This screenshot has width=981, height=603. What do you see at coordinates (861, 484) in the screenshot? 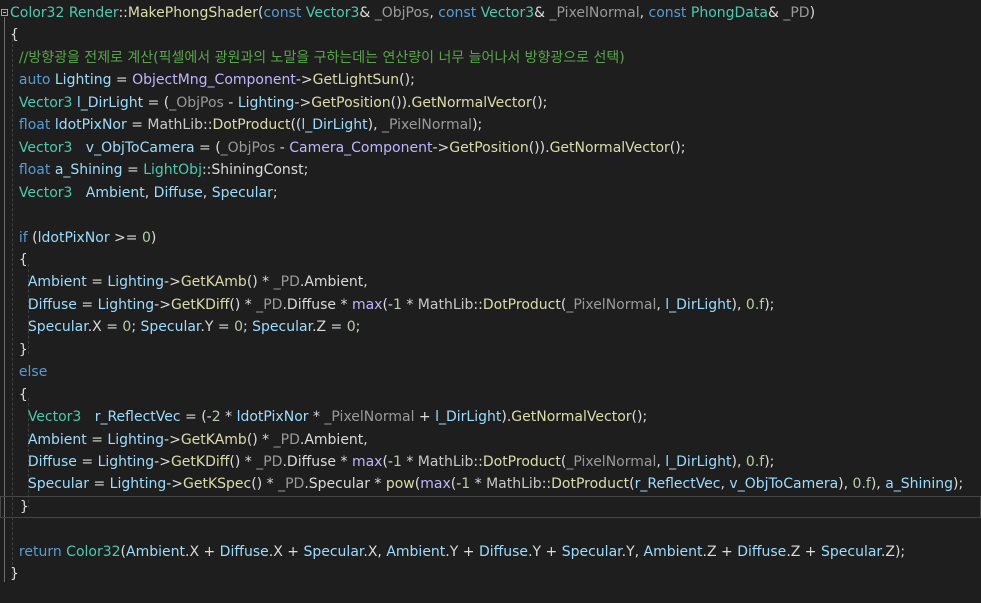
I see `code-token-number: 0.f` at bounding box center [861, 484].